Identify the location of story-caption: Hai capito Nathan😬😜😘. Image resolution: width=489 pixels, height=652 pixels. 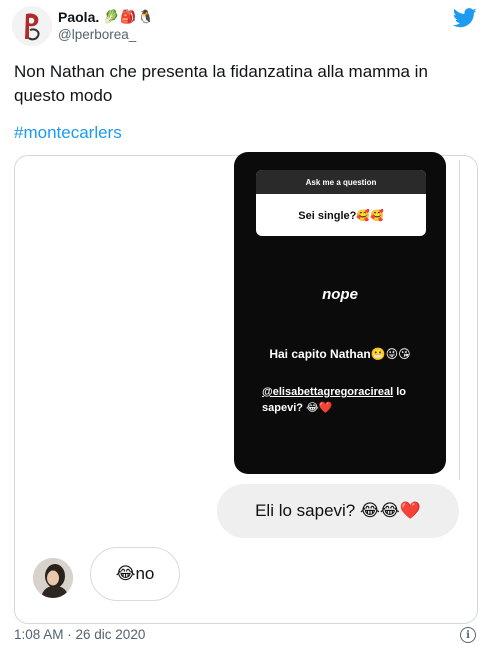
(340, 354).